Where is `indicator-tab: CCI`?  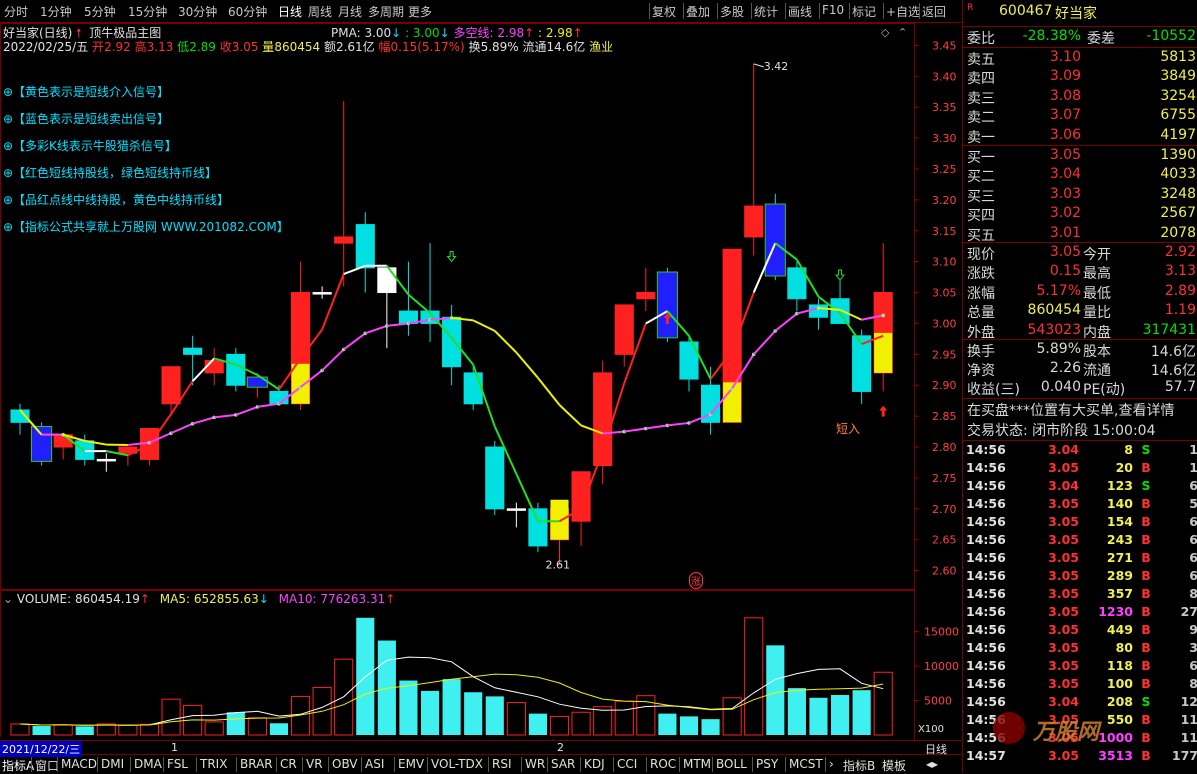 indicator-tab: CCI is located at coordinates (627, 764).